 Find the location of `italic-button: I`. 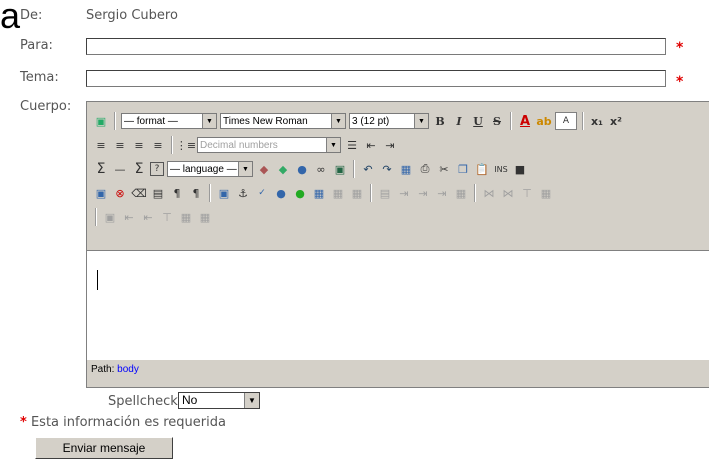

italic-button: I is located at coordinates (459, 121).